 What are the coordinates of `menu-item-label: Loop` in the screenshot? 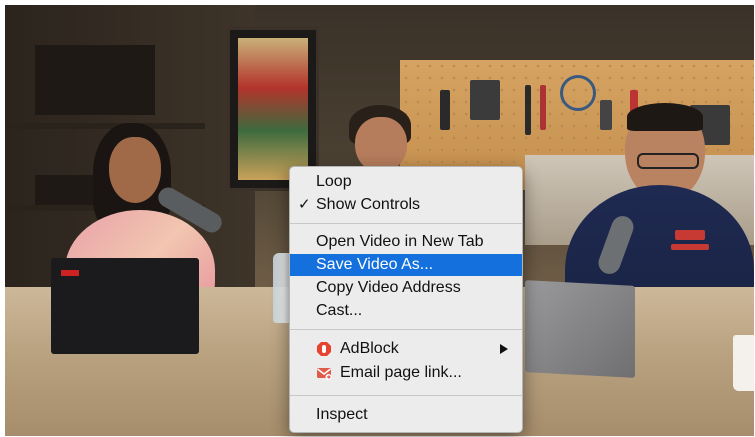 It's located at (334, 181).